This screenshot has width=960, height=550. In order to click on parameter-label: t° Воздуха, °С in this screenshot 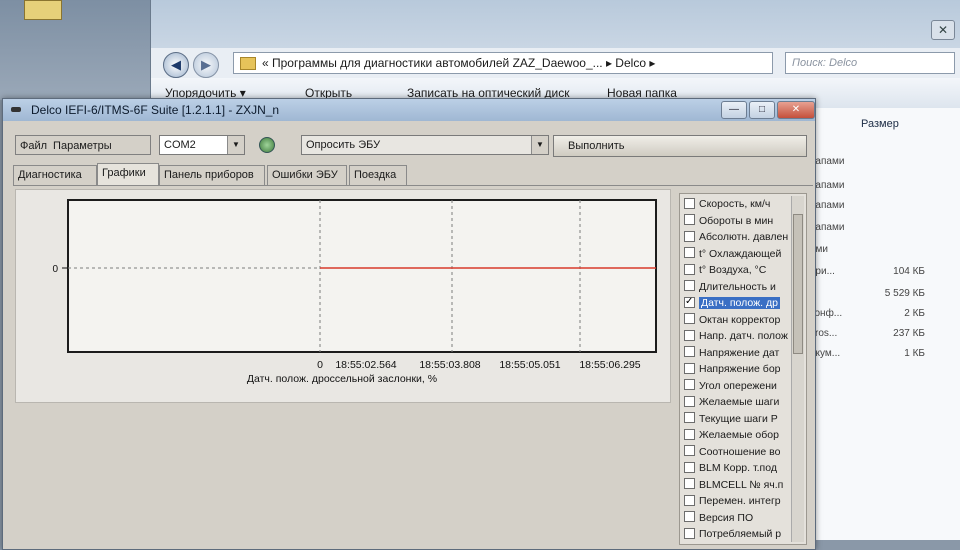, I will do `click(733, 270)`.